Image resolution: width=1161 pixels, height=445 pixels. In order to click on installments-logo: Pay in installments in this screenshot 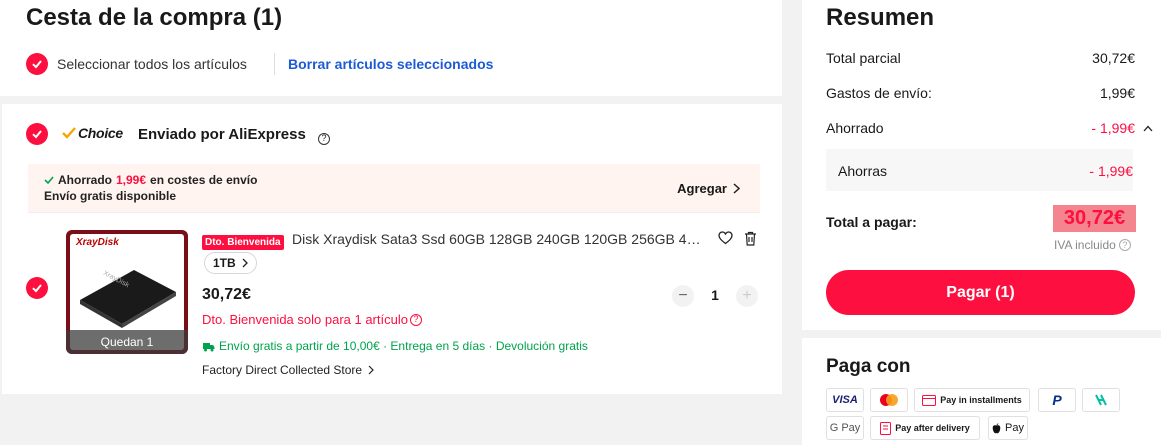, I will do `click(972, 400)`.